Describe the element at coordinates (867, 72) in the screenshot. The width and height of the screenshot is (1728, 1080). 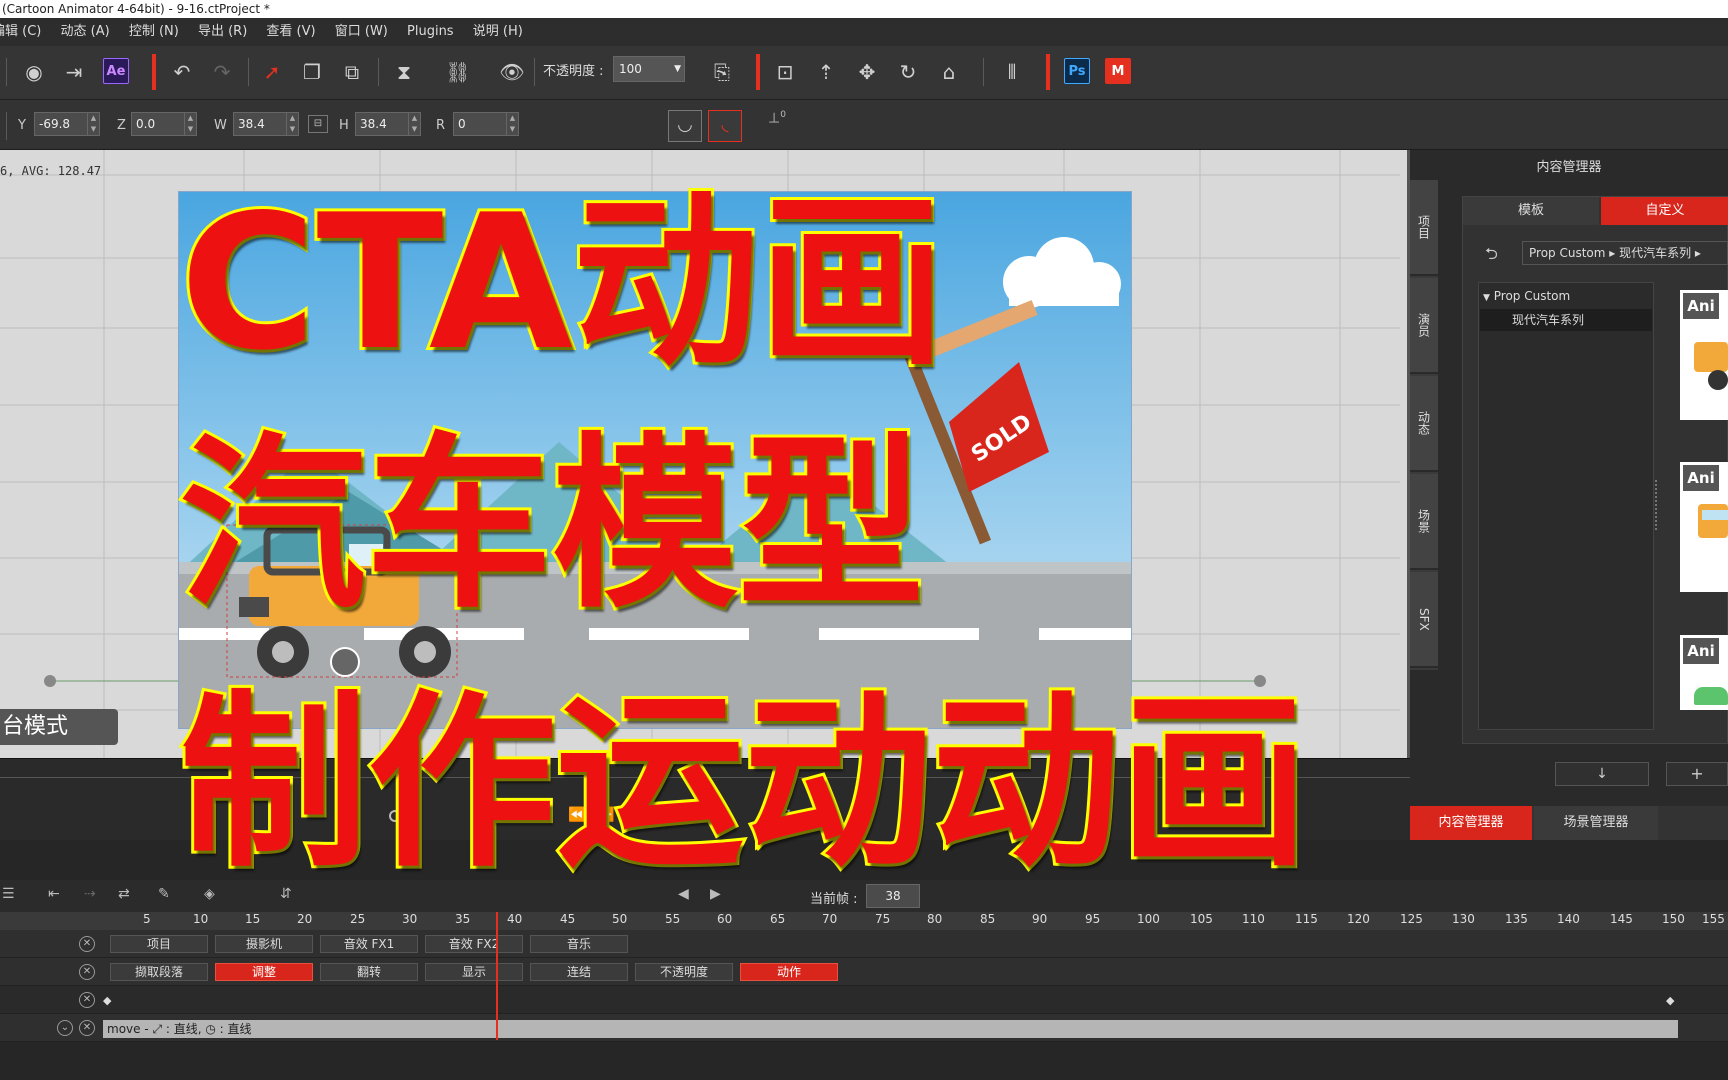
I see `move-icon: ✥` at that location.